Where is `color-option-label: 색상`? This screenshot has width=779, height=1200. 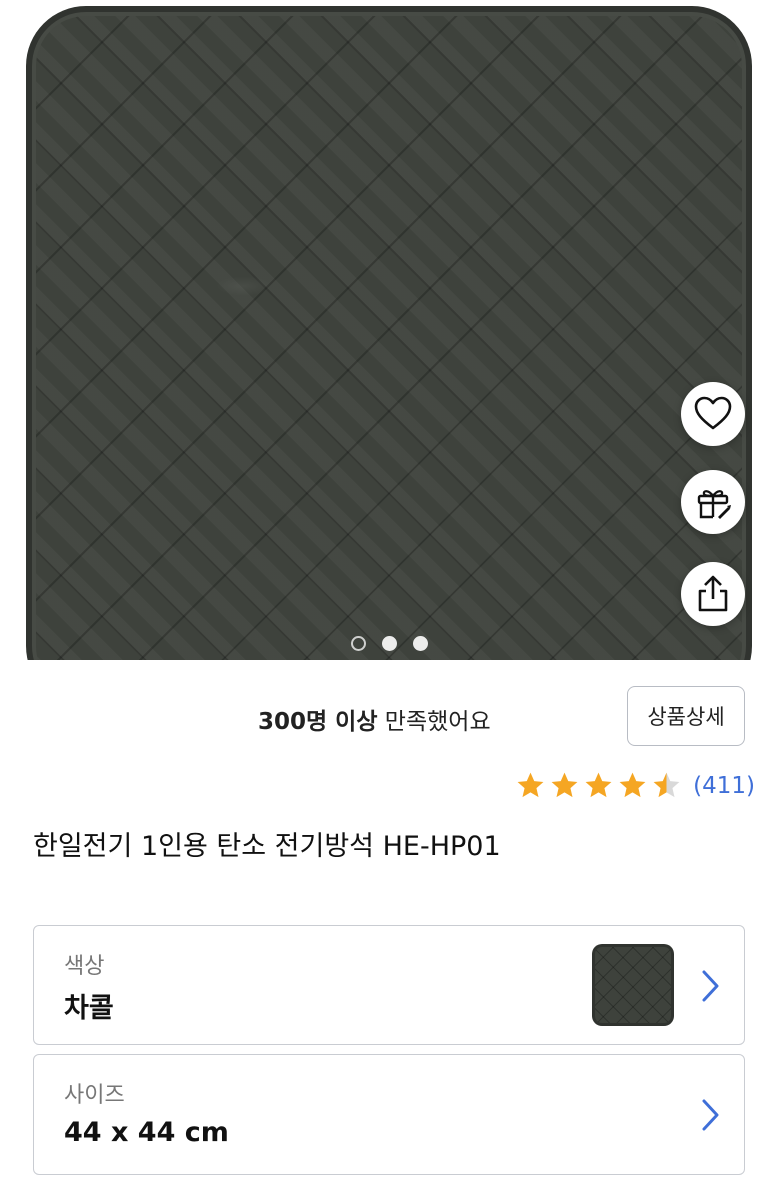 color-option-label: 색상 is located at coordinates (84, 966).